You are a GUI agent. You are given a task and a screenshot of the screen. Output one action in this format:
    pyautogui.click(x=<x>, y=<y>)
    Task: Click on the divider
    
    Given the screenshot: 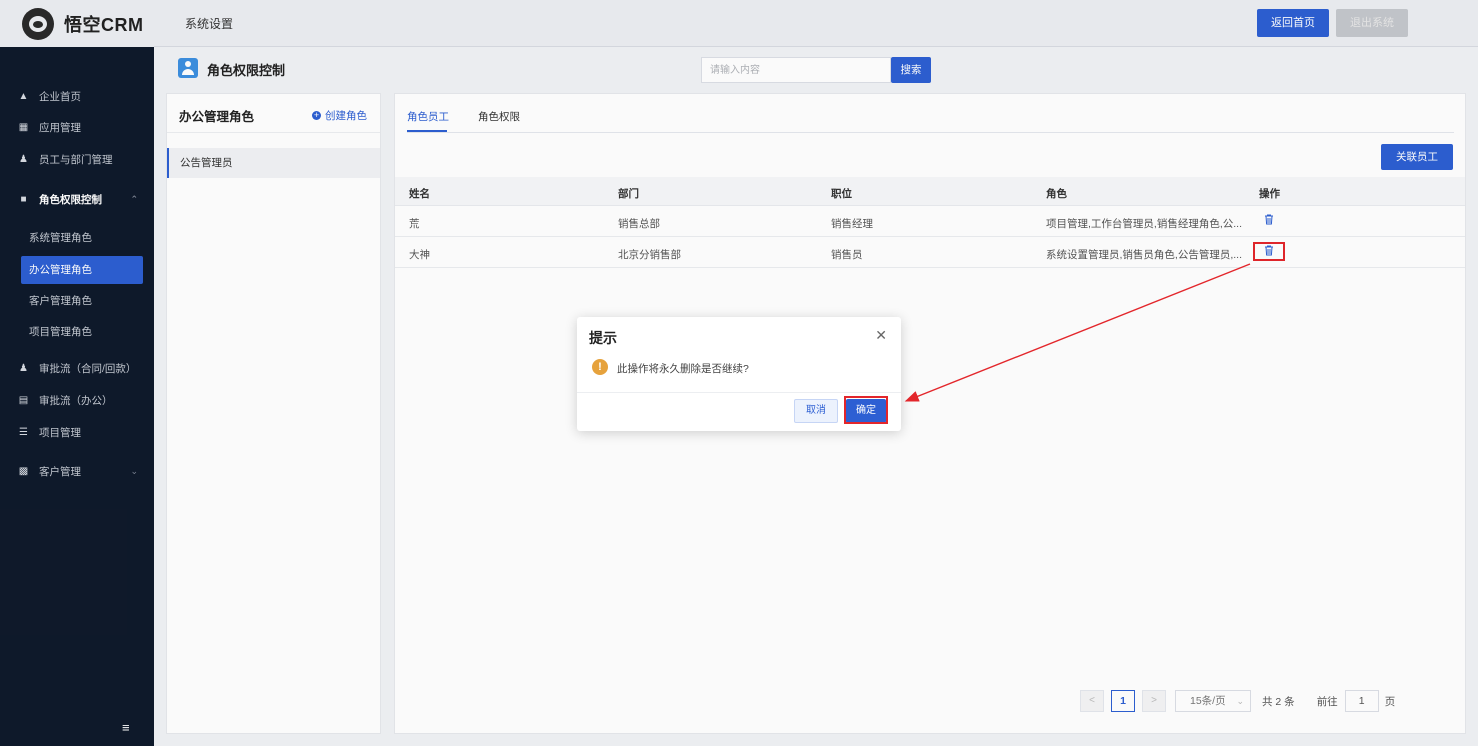 What is the action you would take?
    pyautogui.click(x=739, y=392)
    